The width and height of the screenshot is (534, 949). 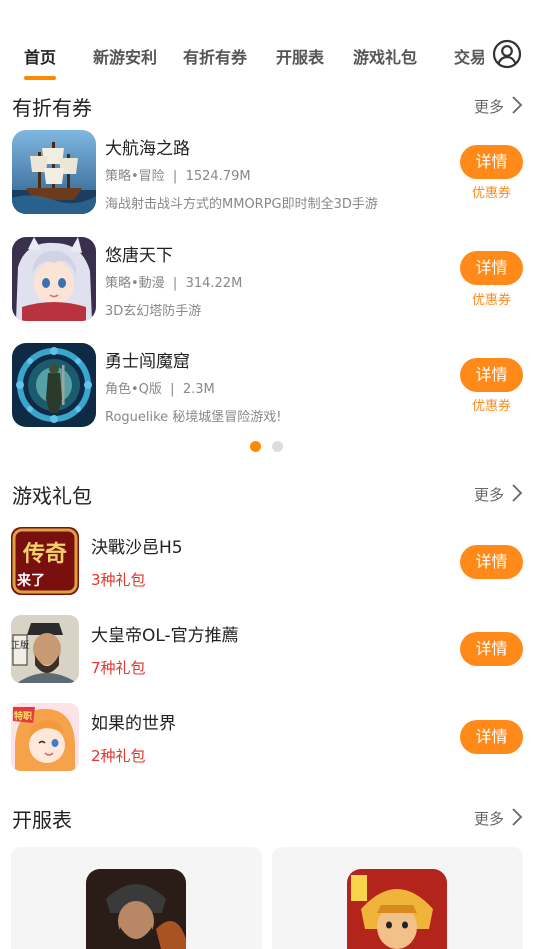 What do you see at coordinates (489, 494) in the screenshot?
I see `gift-more-link: 更多` at bounding box center [489, 494].